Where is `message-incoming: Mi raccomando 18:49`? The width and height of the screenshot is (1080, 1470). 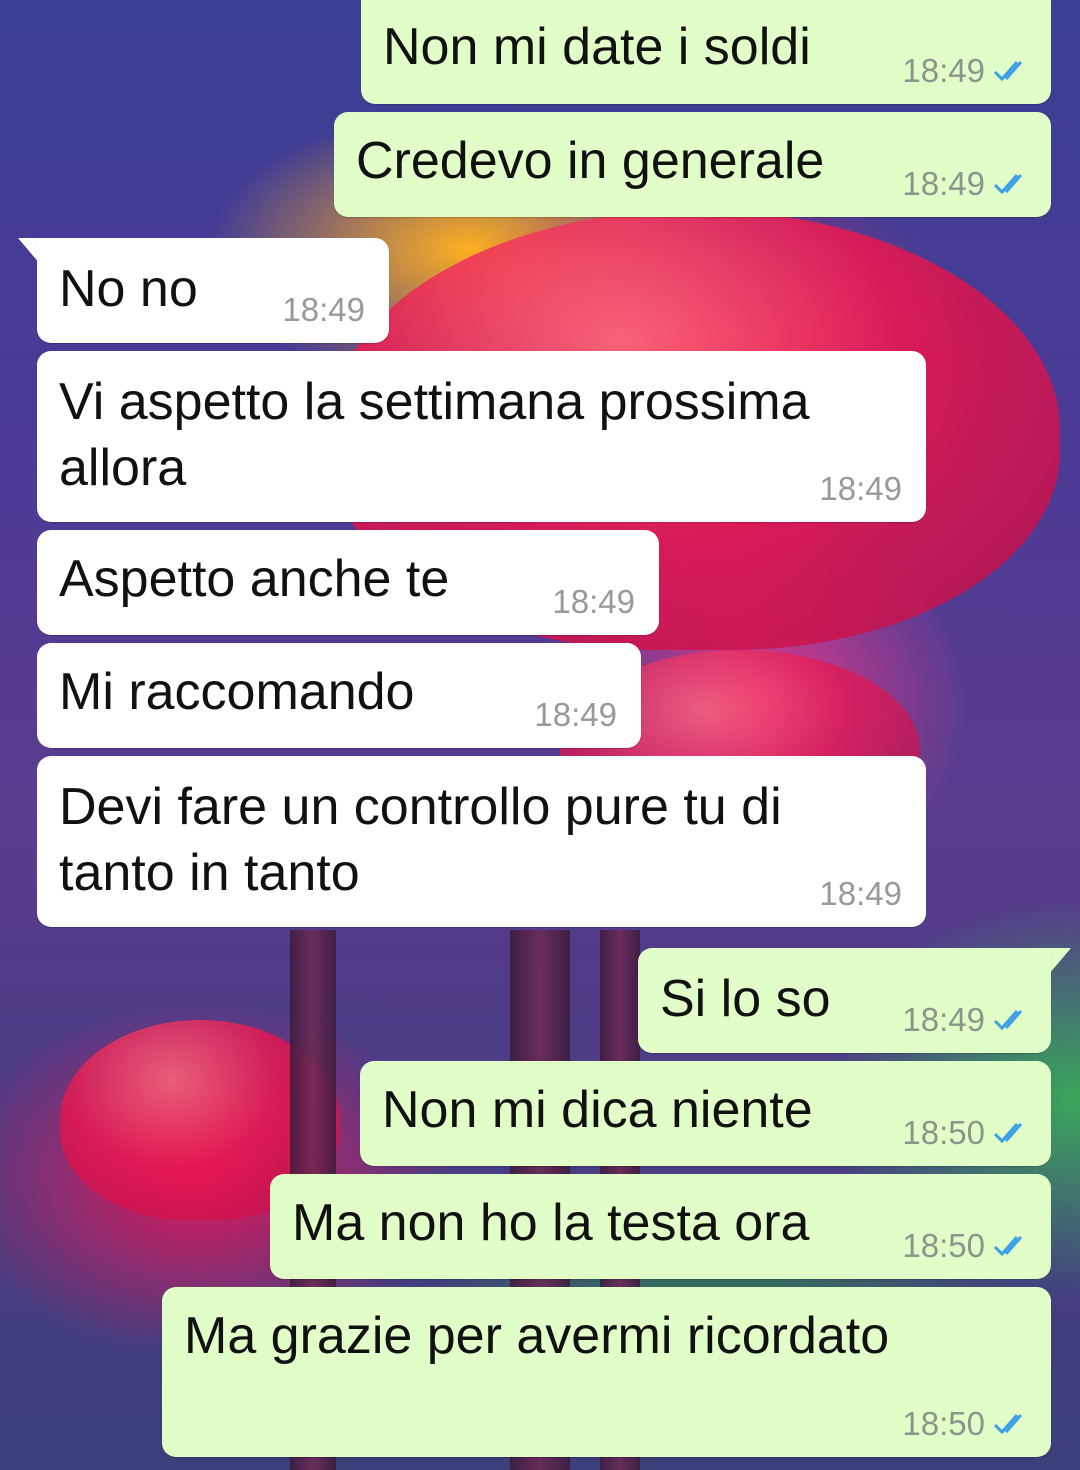
message-incoming: Mi raccomando 18:49 is located at coordinates (339, 695).